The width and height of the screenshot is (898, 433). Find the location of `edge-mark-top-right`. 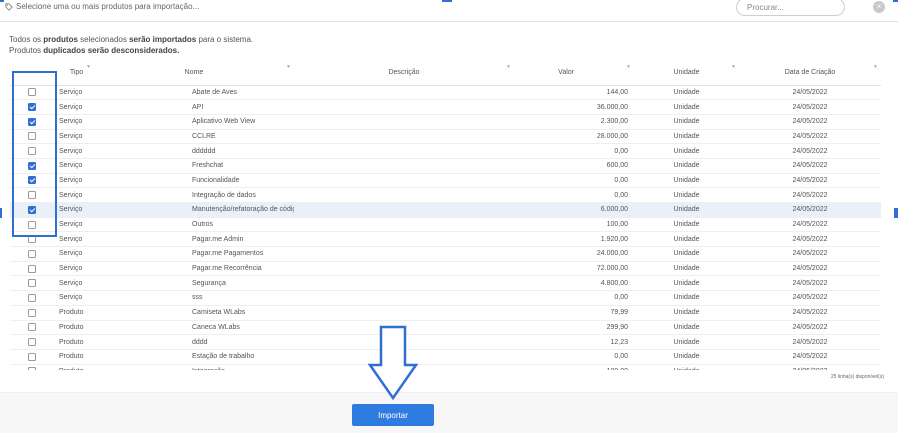

edge-mark-top-right is located at coordinates (895, 1).